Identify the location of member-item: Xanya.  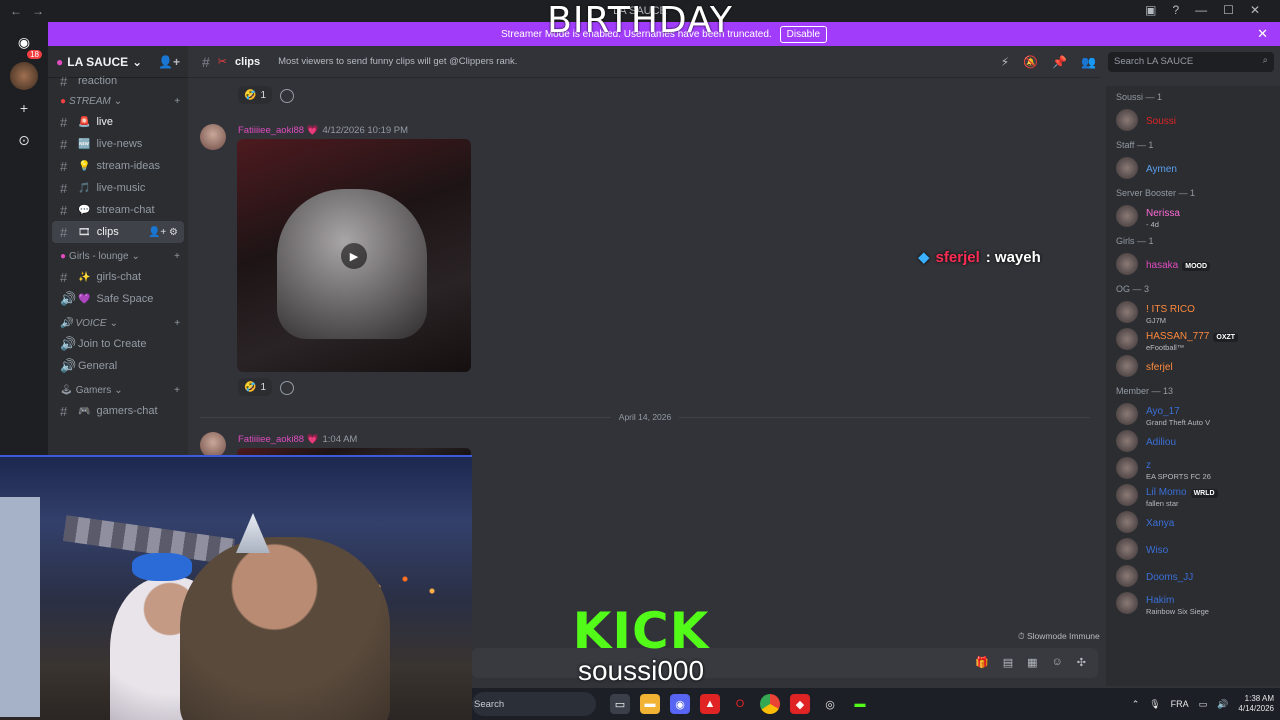
(1193, 522).